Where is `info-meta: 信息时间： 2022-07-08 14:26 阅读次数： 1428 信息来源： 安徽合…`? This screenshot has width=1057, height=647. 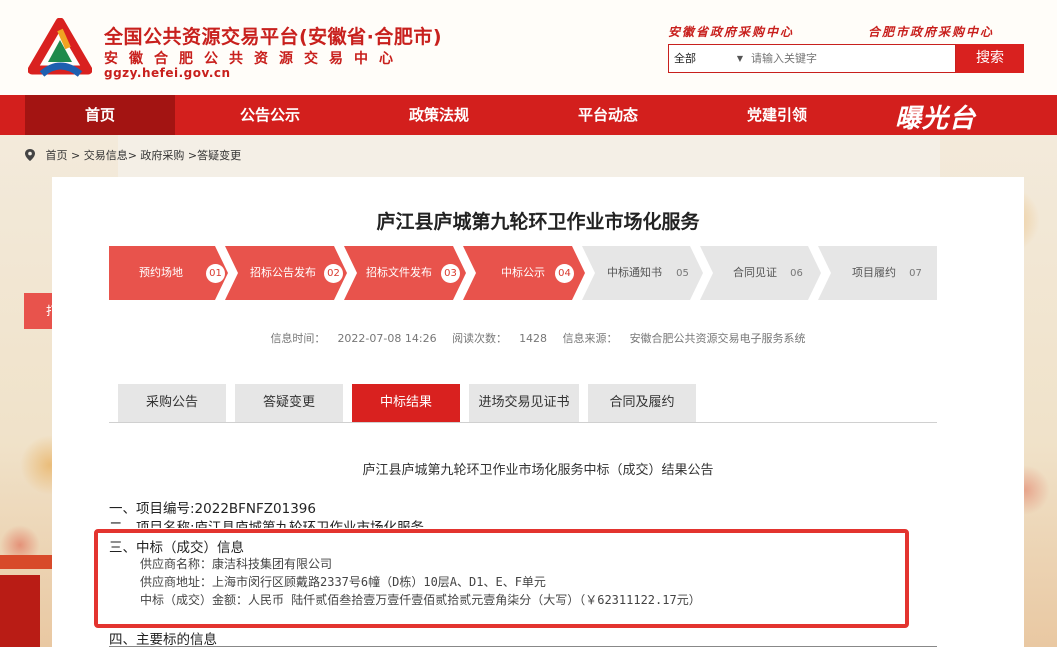
info-meta: 信息时间： 2022-07-08 14:26 阅读次数： 1428 信息来源： 安徽合… is located at coordinates (538, 338).